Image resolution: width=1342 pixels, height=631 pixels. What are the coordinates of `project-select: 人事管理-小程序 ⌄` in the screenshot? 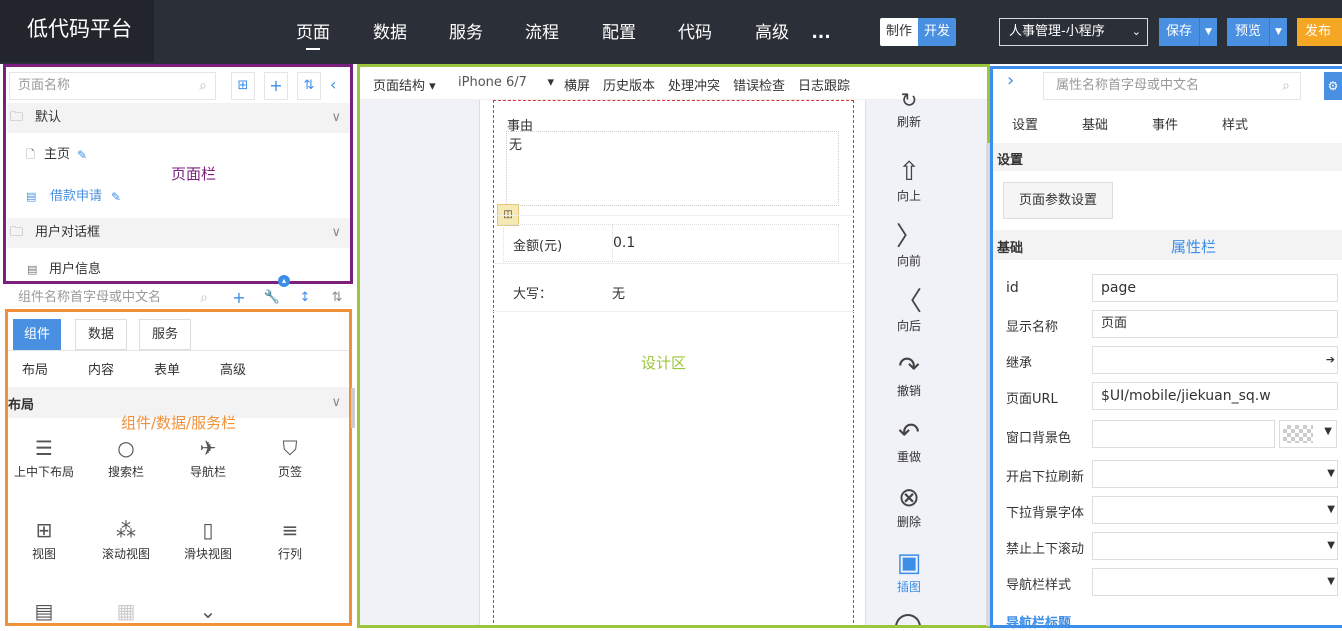 It's located at (1073, 32).